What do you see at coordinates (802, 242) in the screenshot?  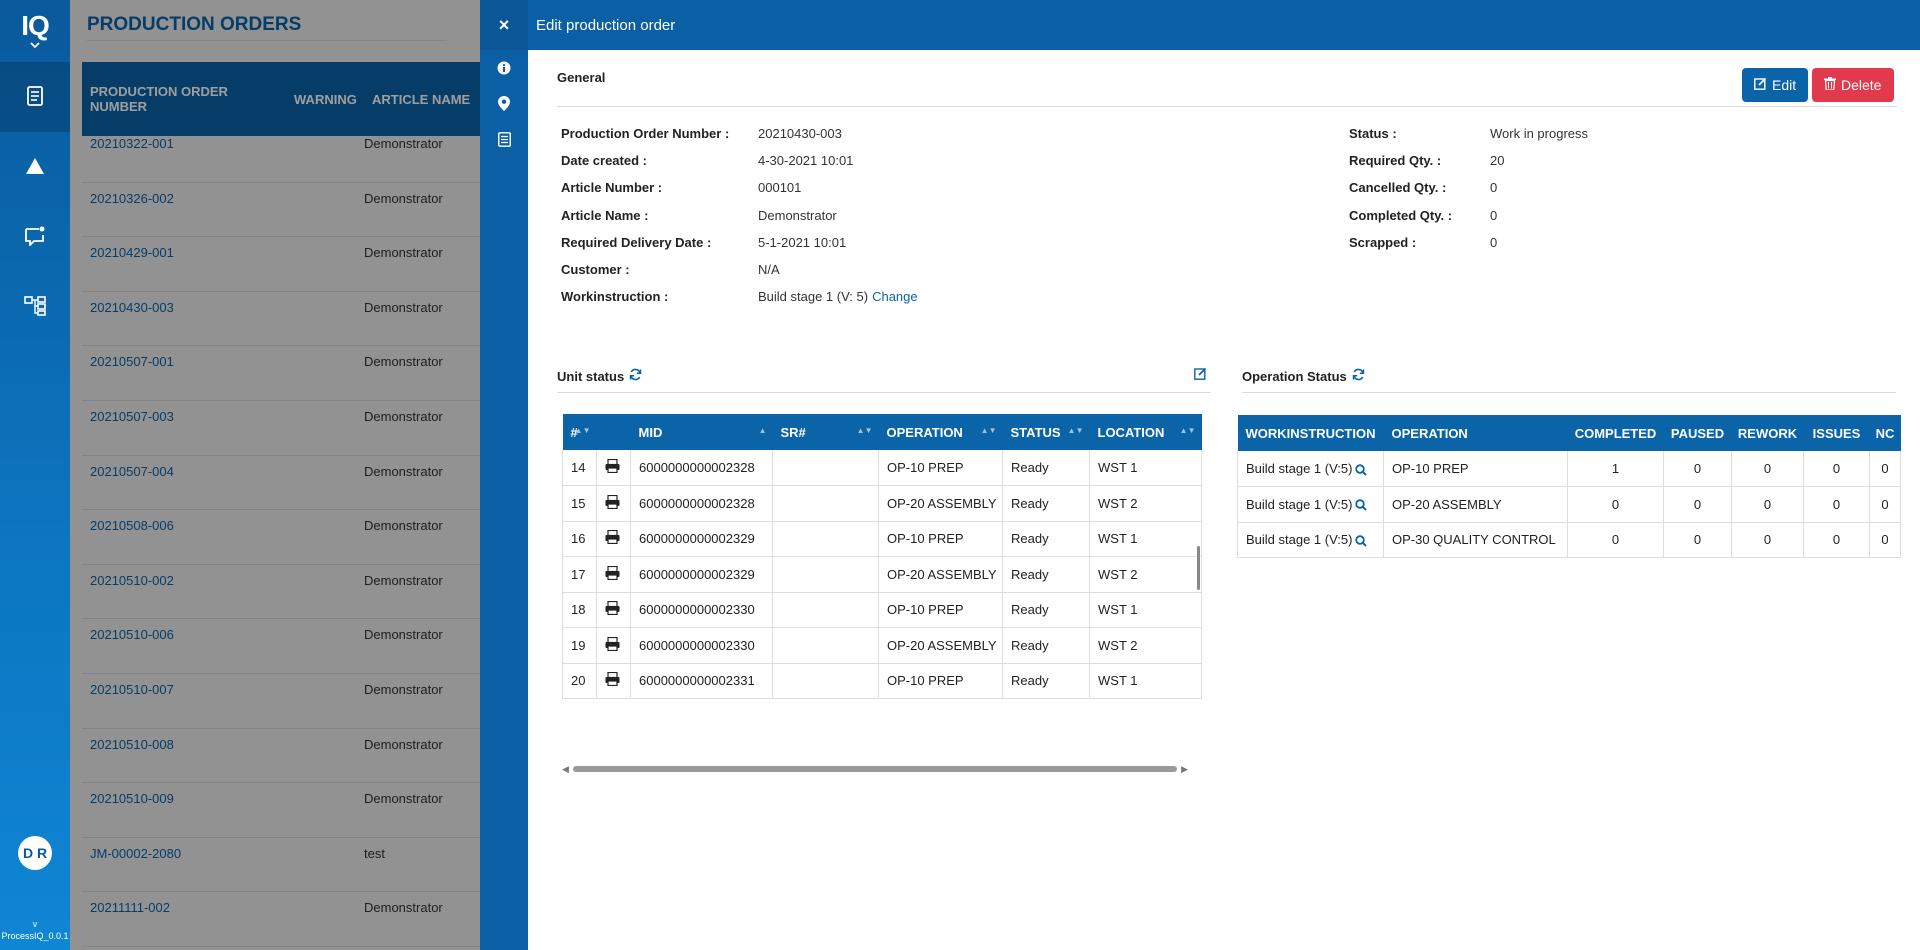 I see `field-value: 5-1-2021 10:01` at bounding box center [802, 242].